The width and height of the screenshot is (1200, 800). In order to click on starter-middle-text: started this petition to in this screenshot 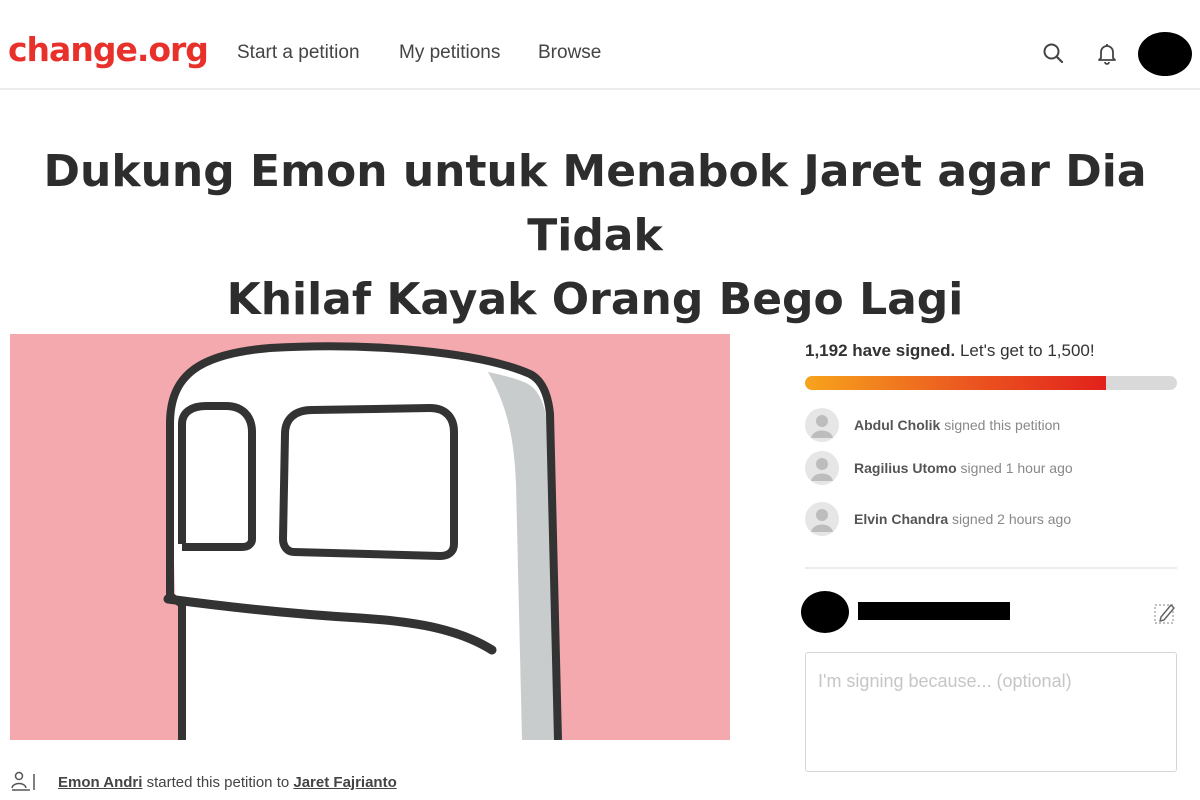, I will do `click(218, 782)`.